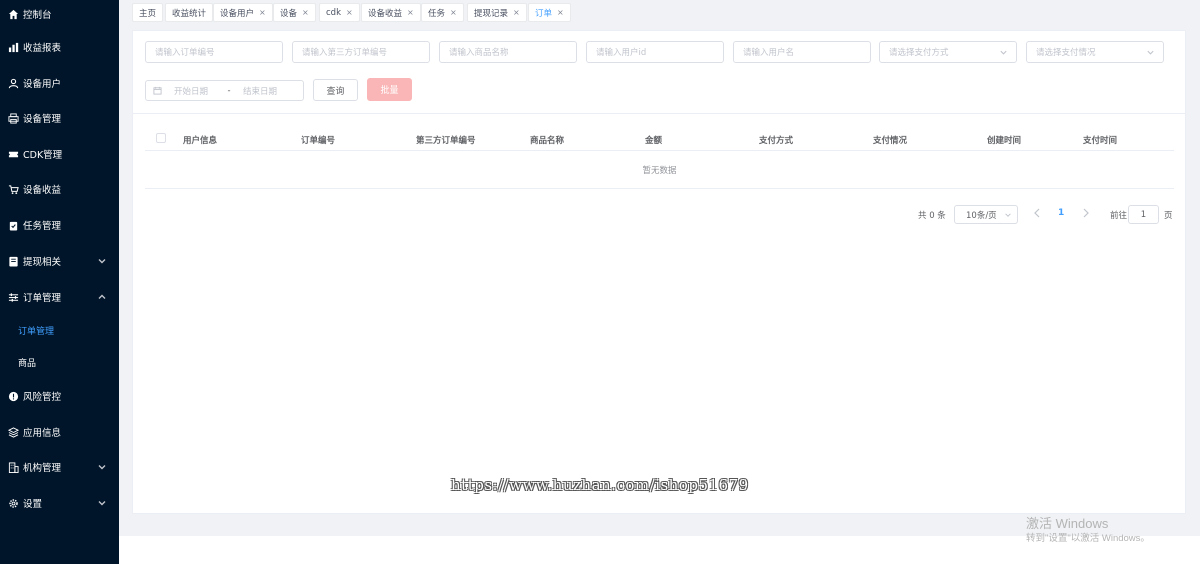  Describe the element at coordinates (1004, 141) in the screenshot. I see `column-header: 创建时间` at that location.